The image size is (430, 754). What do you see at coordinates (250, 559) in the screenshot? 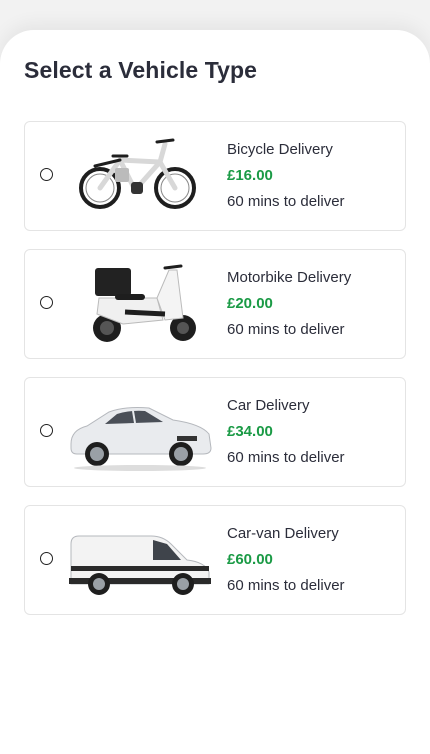
I see `vehicle-price: £60.00` at bounding box center [250, 559].